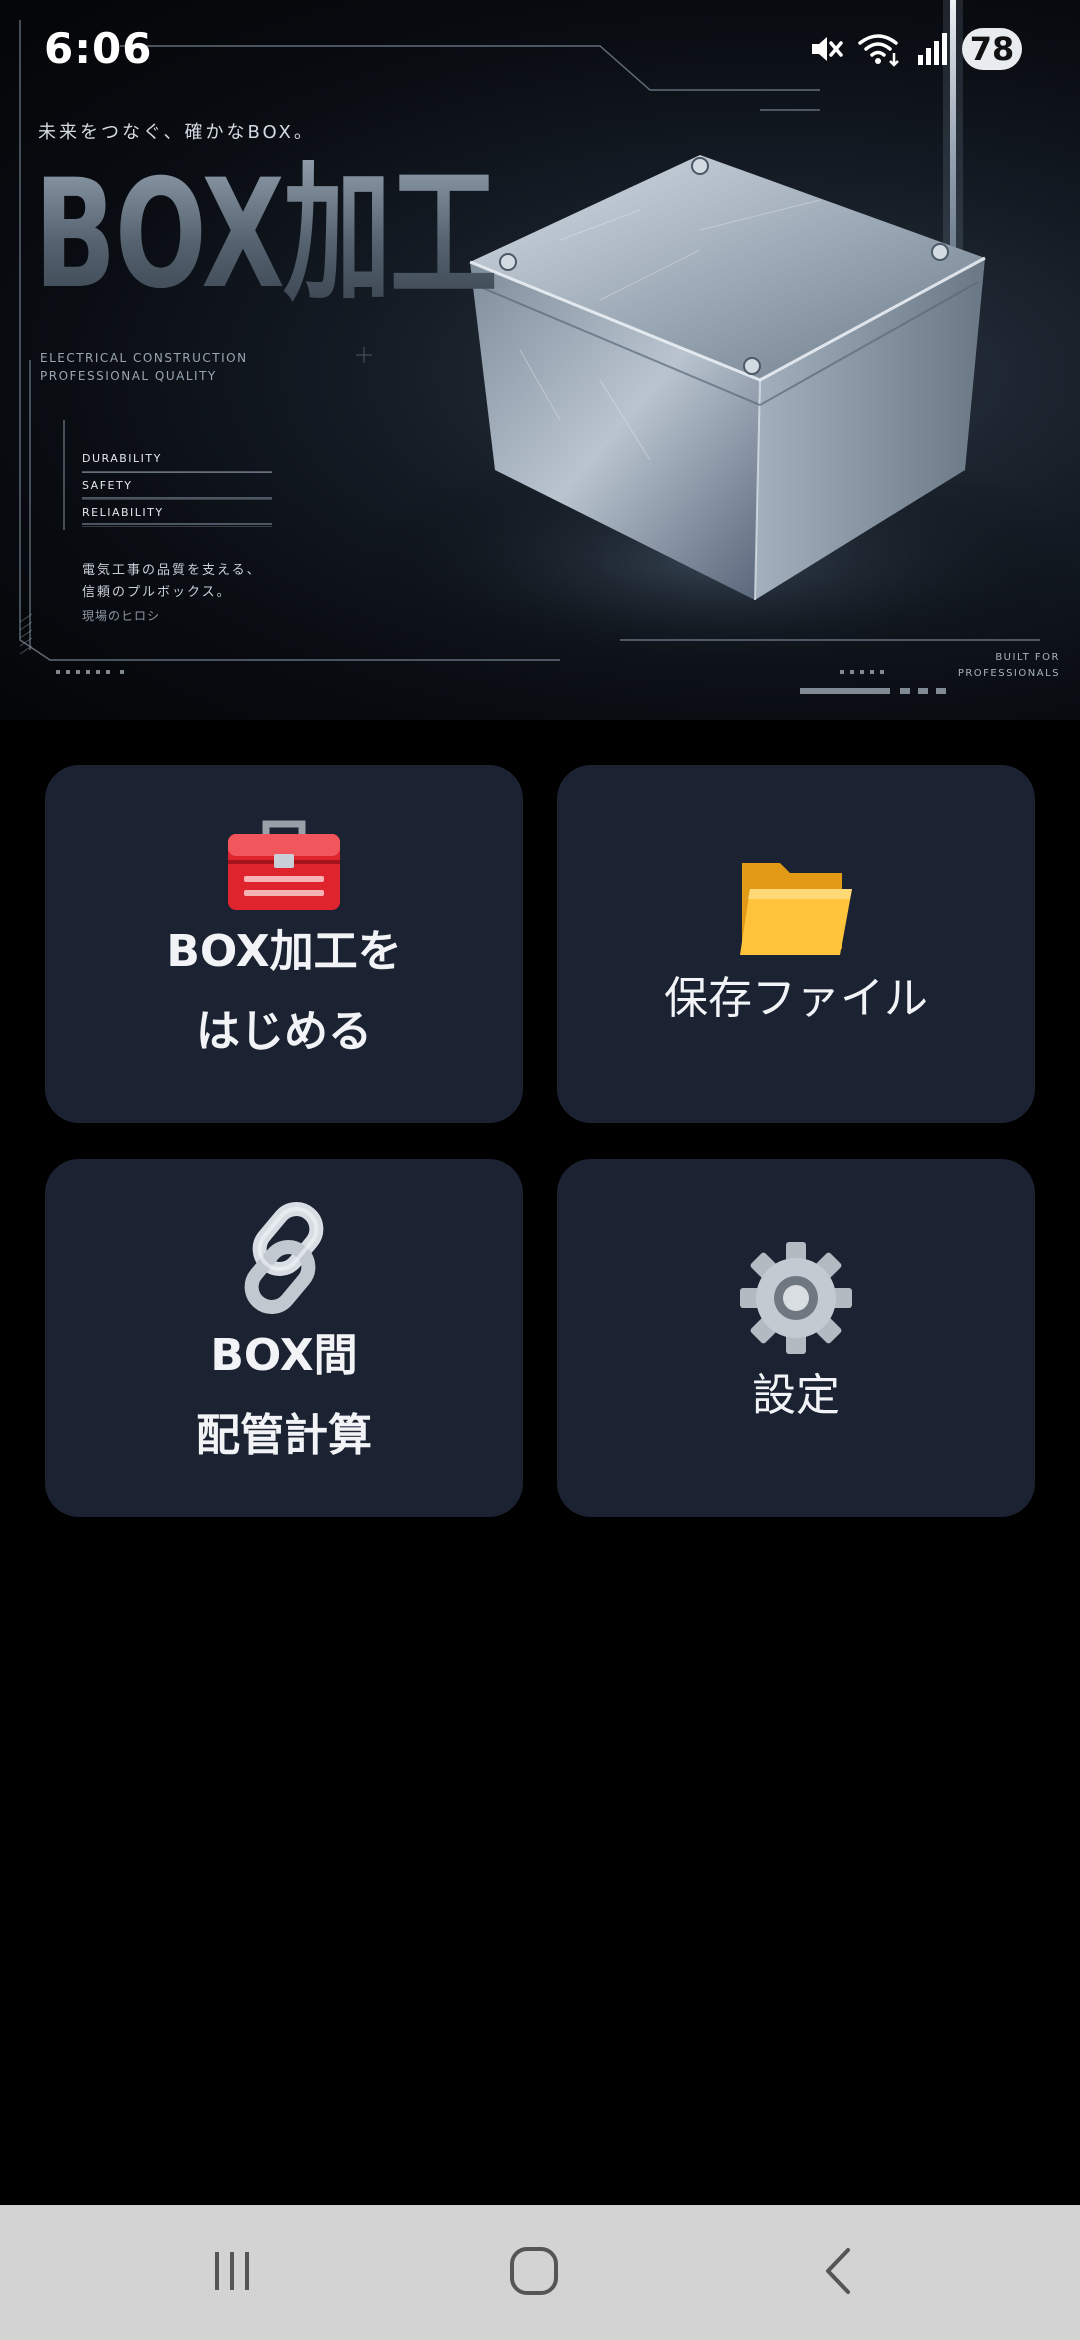  I want to click on system-navigation-bar, so click(540, 2272).